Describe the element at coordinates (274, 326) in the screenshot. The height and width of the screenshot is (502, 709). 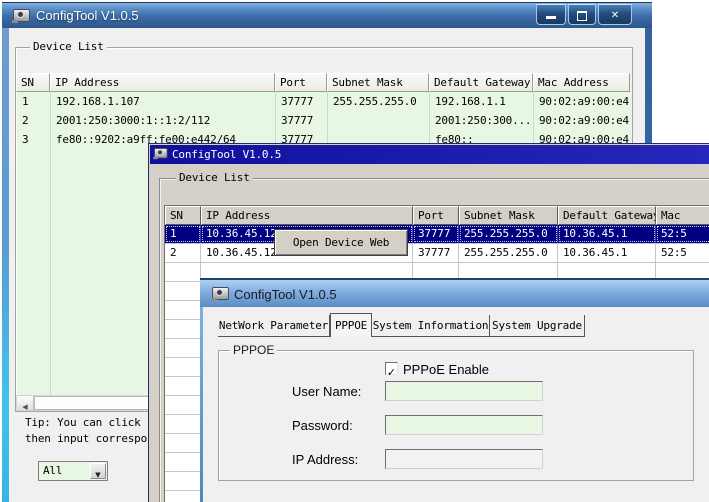
I see `tab-network-parameter: NetWork Parameter` at that location.